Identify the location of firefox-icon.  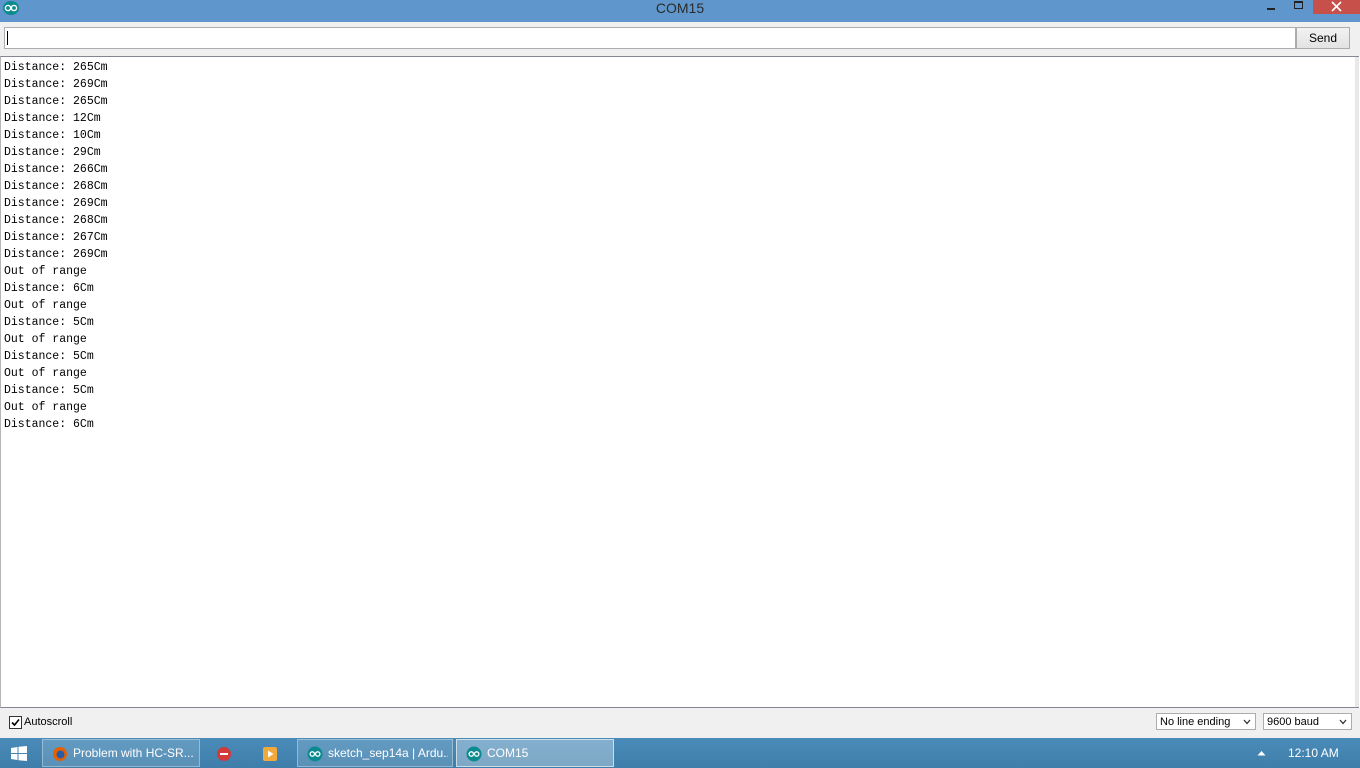
(60, 754).